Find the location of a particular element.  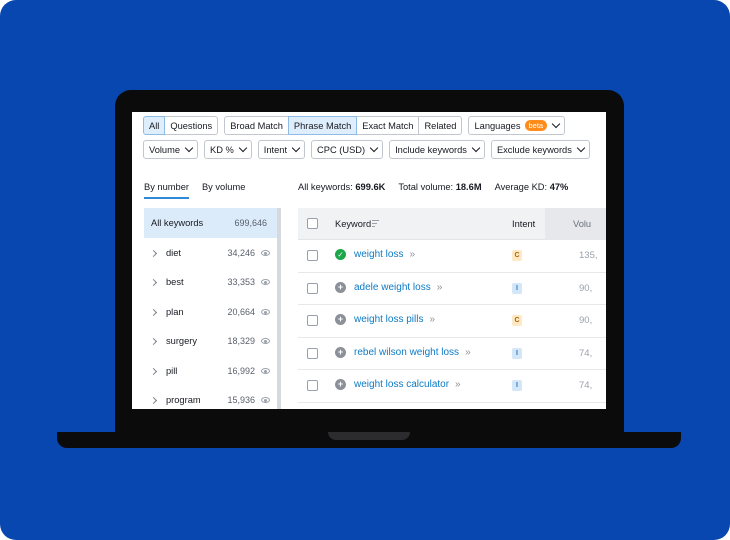

sidebar-item-count: 20,664 is located at coordinates (241, 312).